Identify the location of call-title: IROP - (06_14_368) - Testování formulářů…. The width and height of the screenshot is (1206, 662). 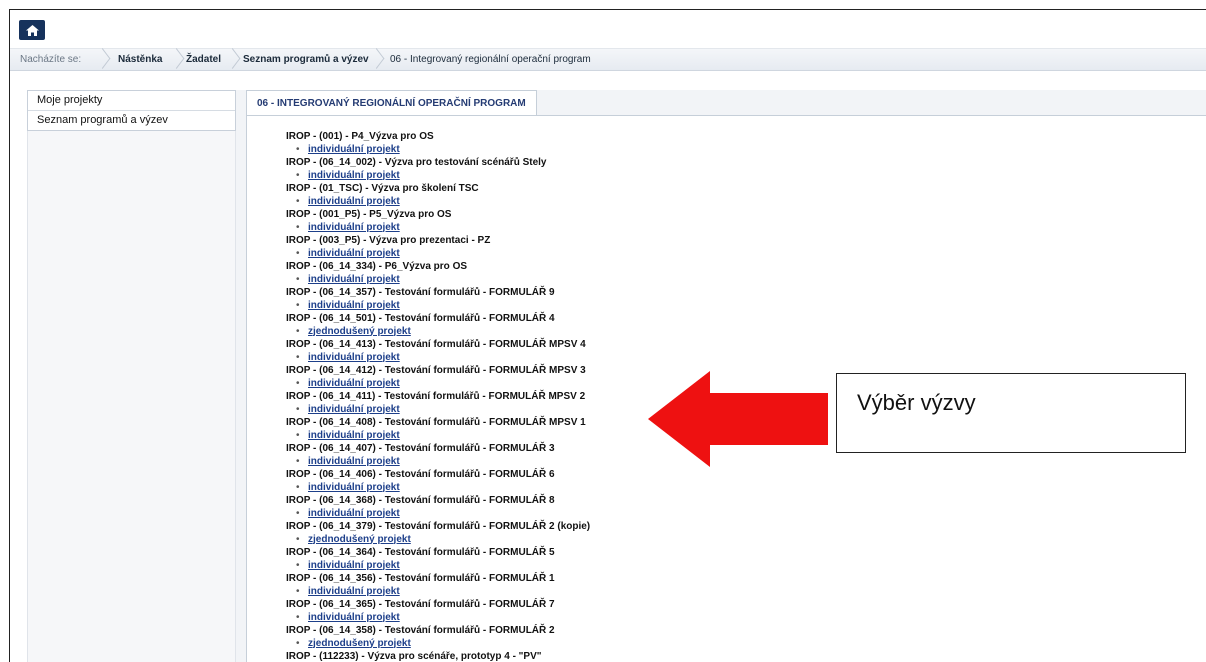
(420, 500).